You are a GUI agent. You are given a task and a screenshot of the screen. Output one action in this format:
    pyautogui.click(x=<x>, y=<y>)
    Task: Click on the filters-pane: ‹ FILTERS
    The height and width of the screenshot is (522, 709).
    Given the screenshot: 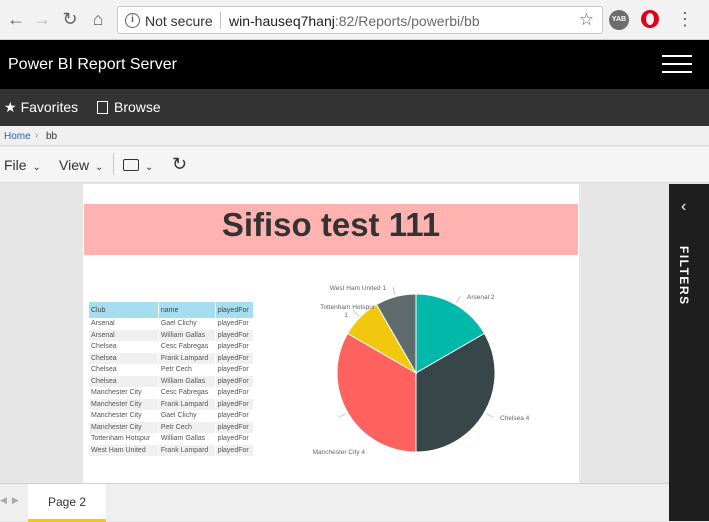 What is the action you would take?
    pyautogui.click(x=689, y=352)
    